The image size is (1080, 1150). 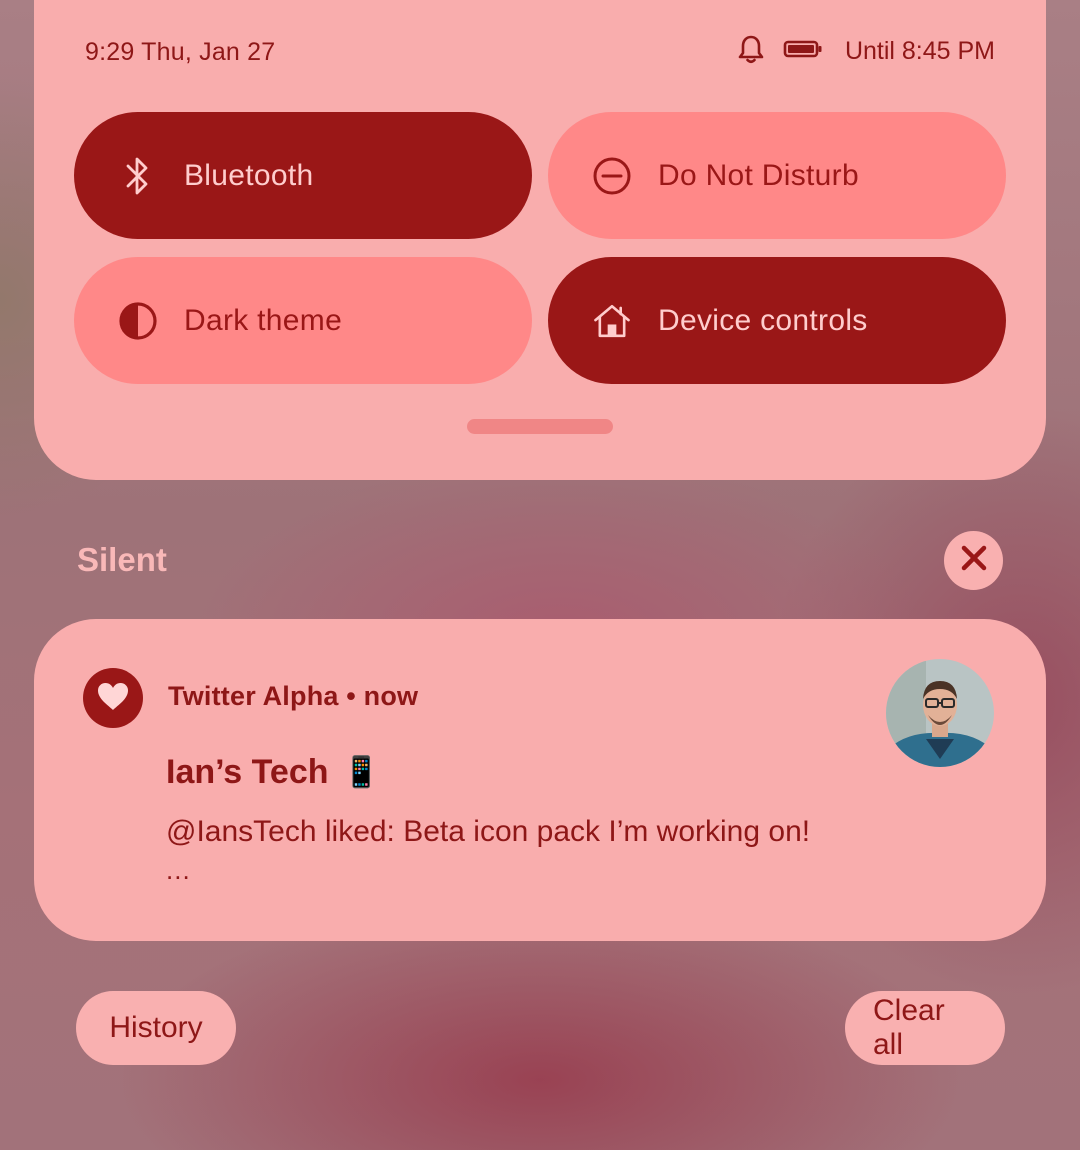 What do you see at coordinates (263, 320) in the screenshot?
I see `tile-label: Dark theme` at bounding box center [263, 320].